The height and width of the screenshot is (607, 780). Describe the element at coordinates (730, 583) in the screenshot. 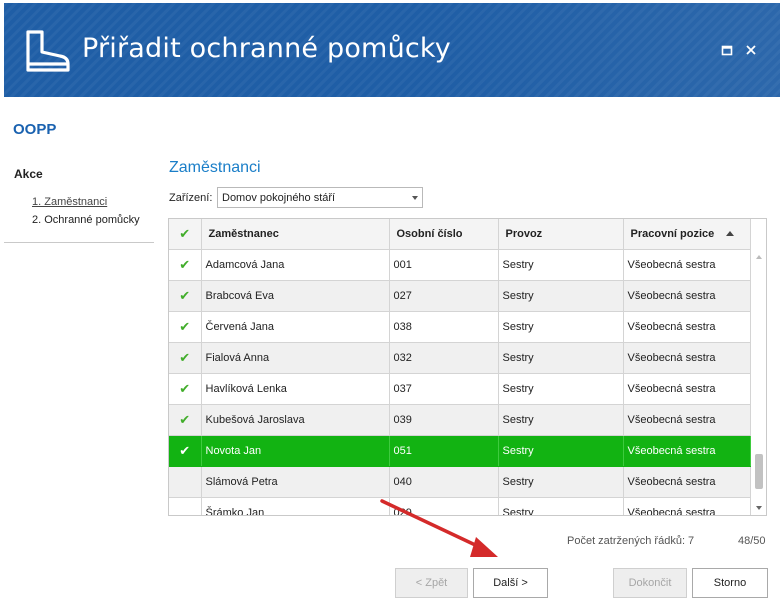

I see `cancel-button: Storno` at that location.